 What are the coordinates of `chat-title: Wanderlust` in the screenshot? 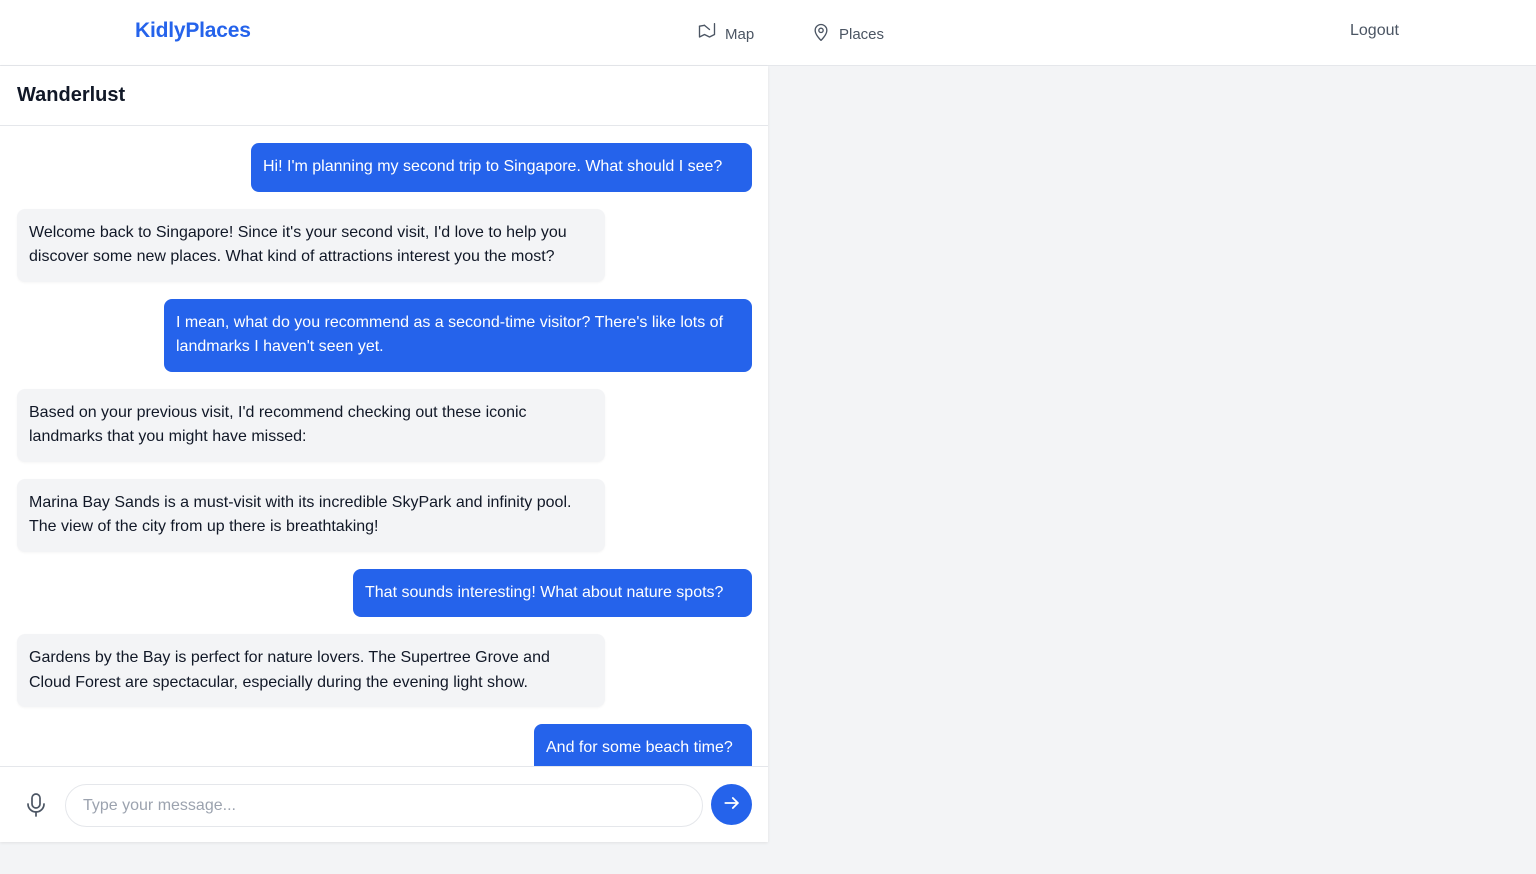 It's located at (71, 95).